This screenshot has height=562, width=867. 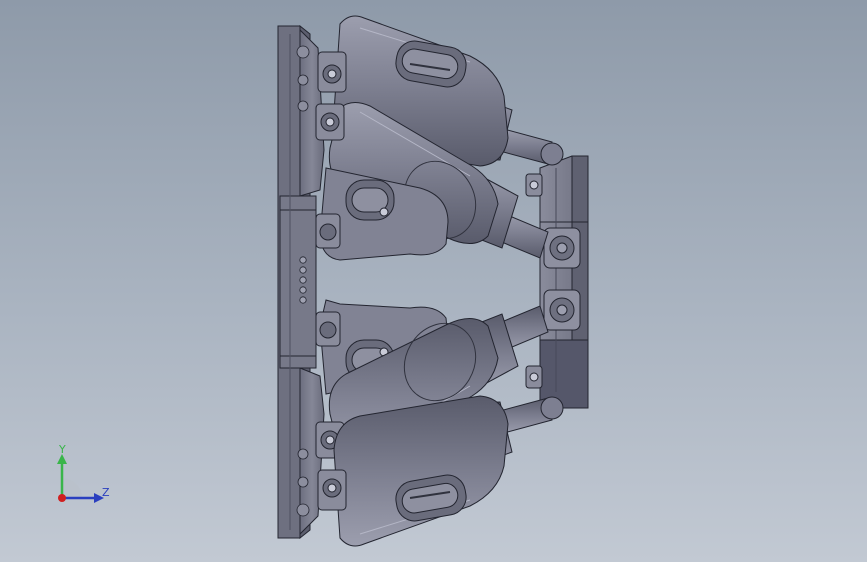 I want to click on triad-axes-icon, so click(x=80, y=478).